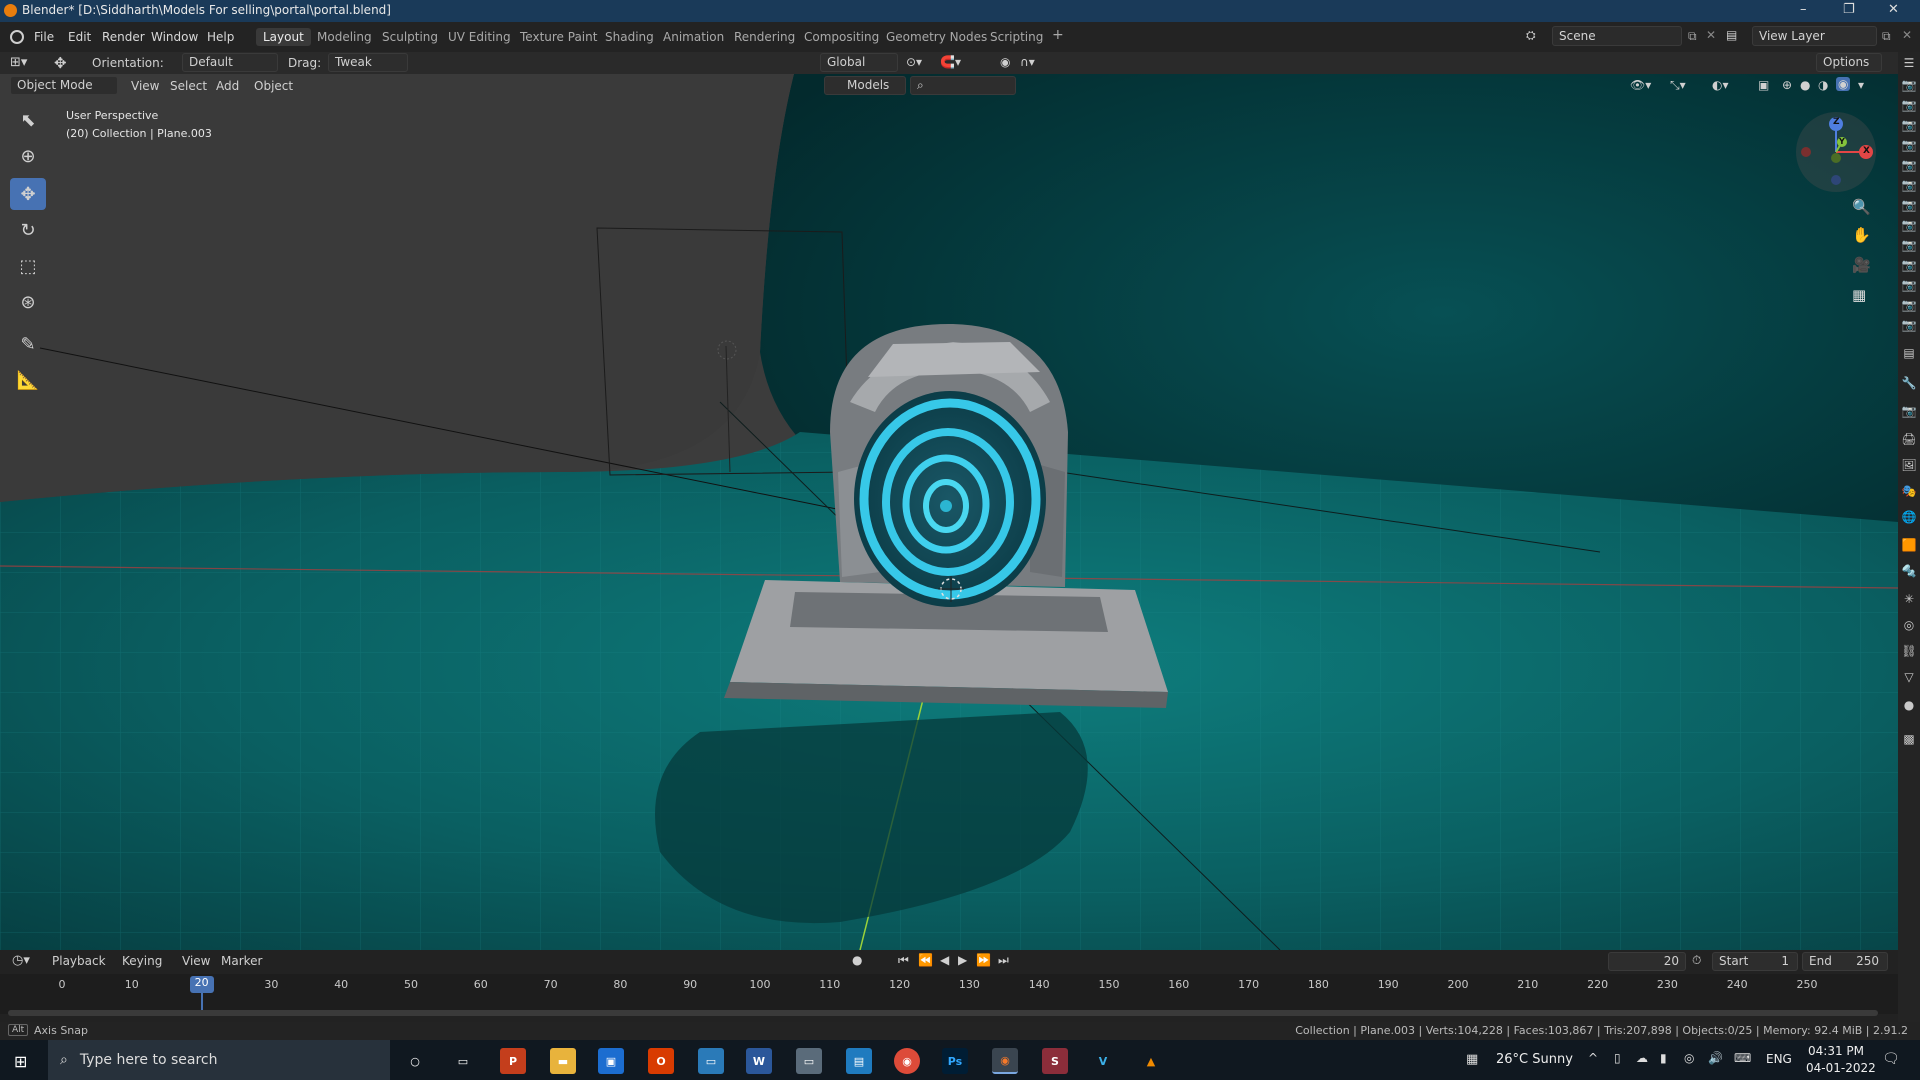  I want to click on scene-selector-icon: ⛭, so click(1539, 37).